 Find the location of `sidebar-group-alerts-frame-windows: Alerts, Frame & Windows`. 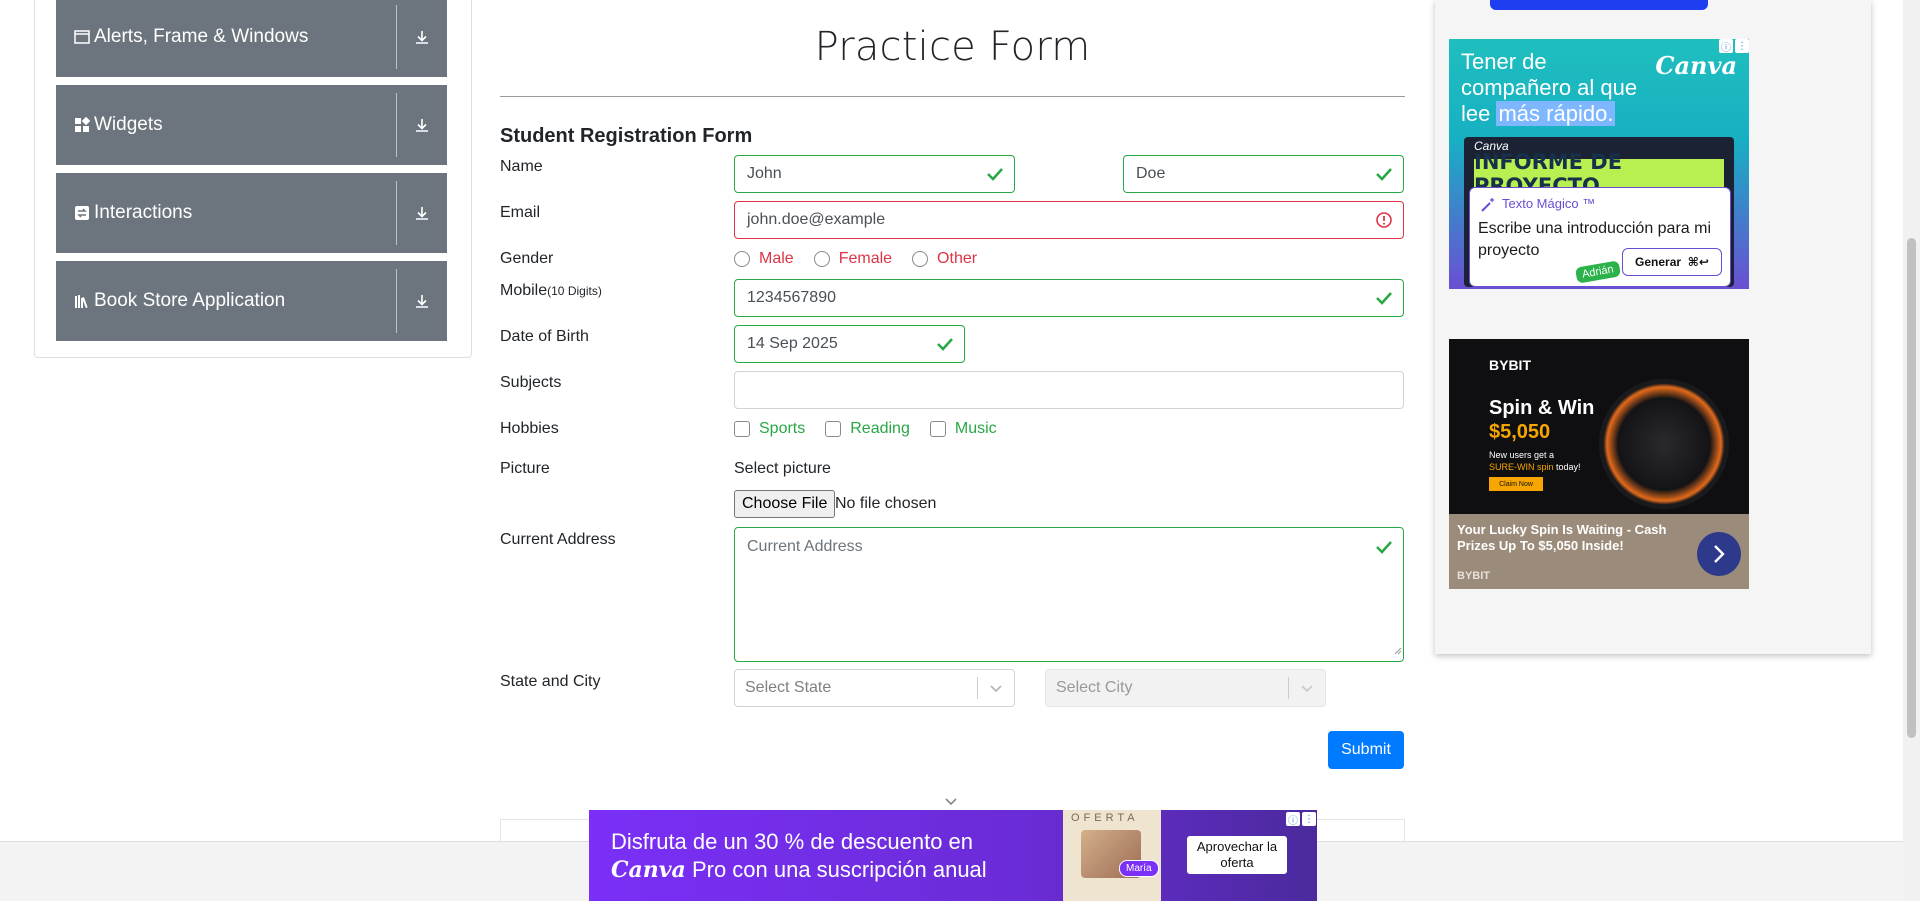

sidebar-group-alerts-frame-windows: Alerts, Frame & Windows is located at coordinates (251, 38).